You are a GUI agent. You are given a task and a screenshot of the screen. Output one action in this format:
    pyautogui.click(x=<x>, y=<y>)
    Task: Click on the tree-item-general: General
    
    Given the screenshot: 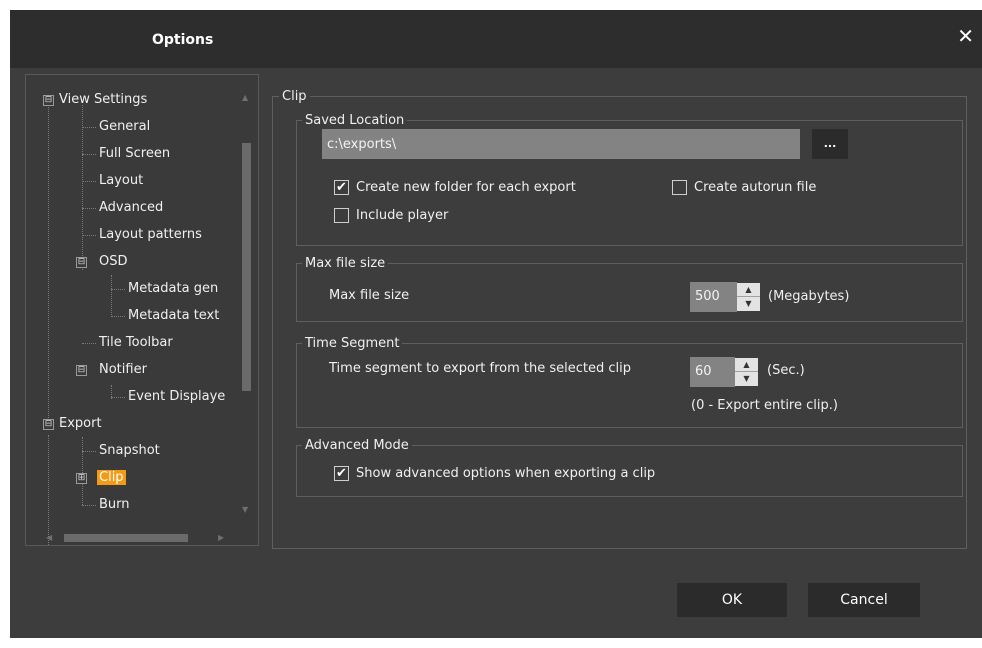 What is the action you would take?
    pyautogui.click(x=124, y=127)
    